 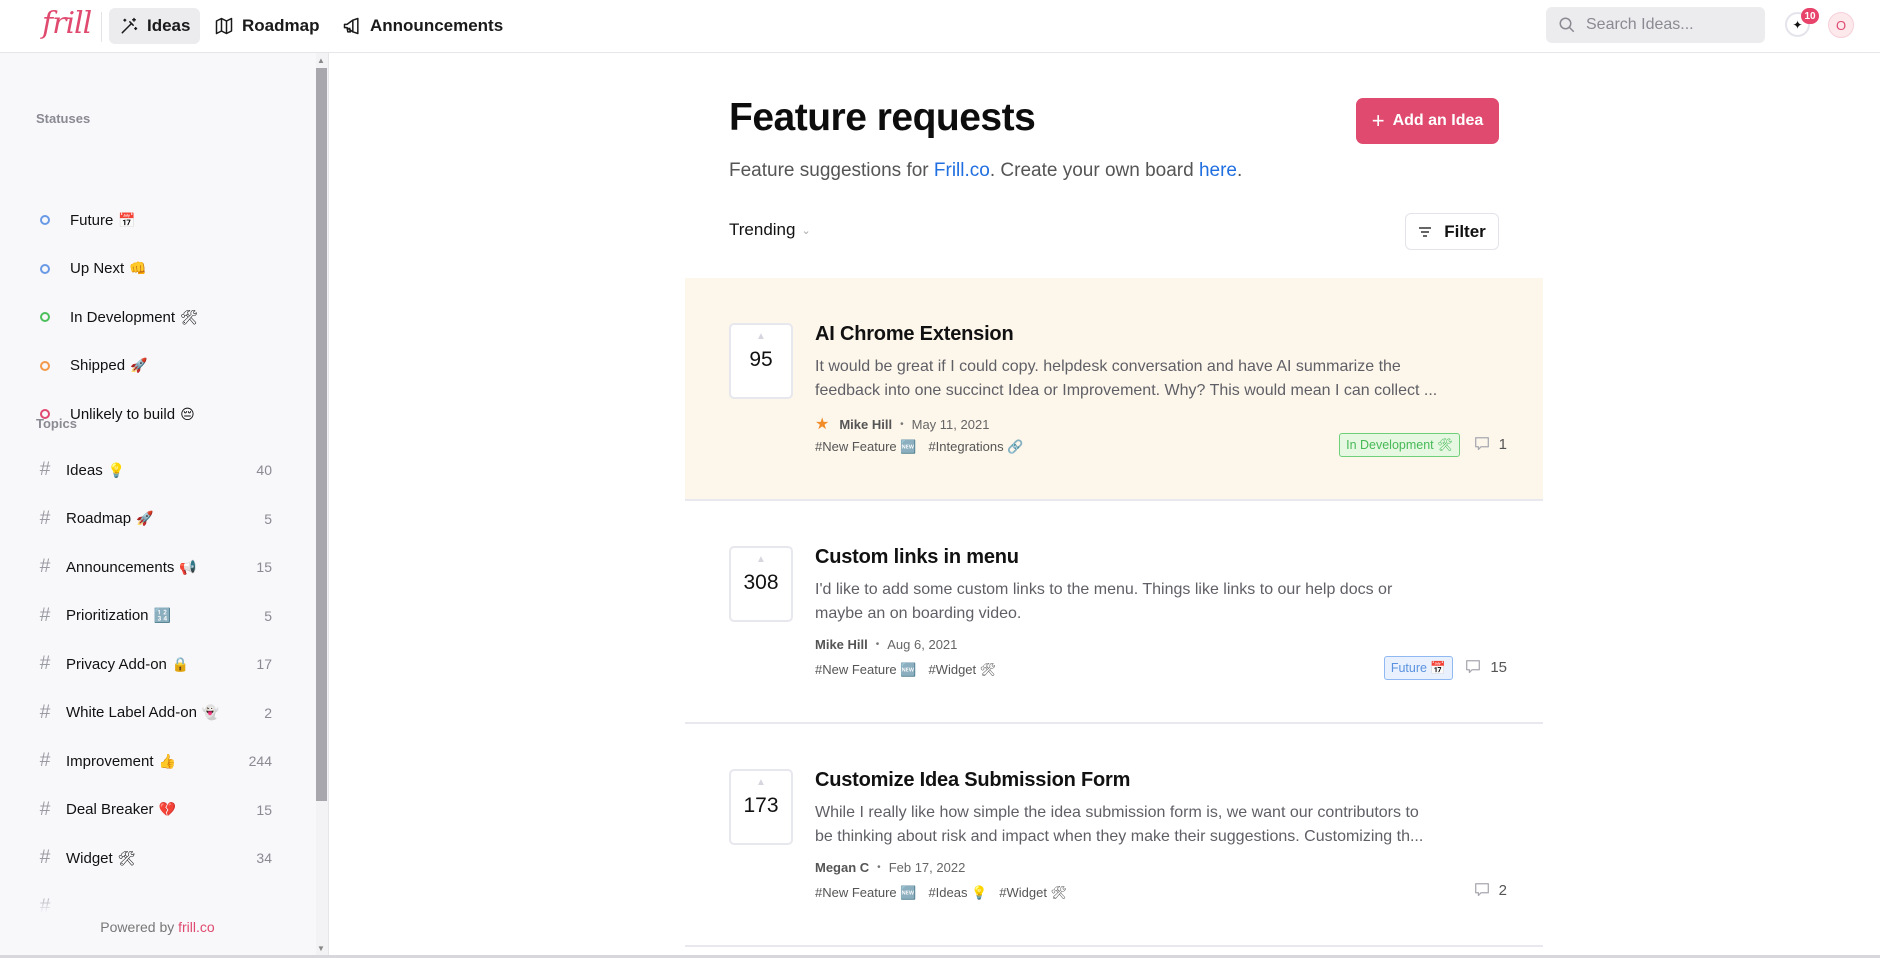 What do you see at coordinates (154, 664) in the screenshot?
I see `sidebar-topic-item: # Privacy Add-on 🔒 17` at bounding box center [154, 664].